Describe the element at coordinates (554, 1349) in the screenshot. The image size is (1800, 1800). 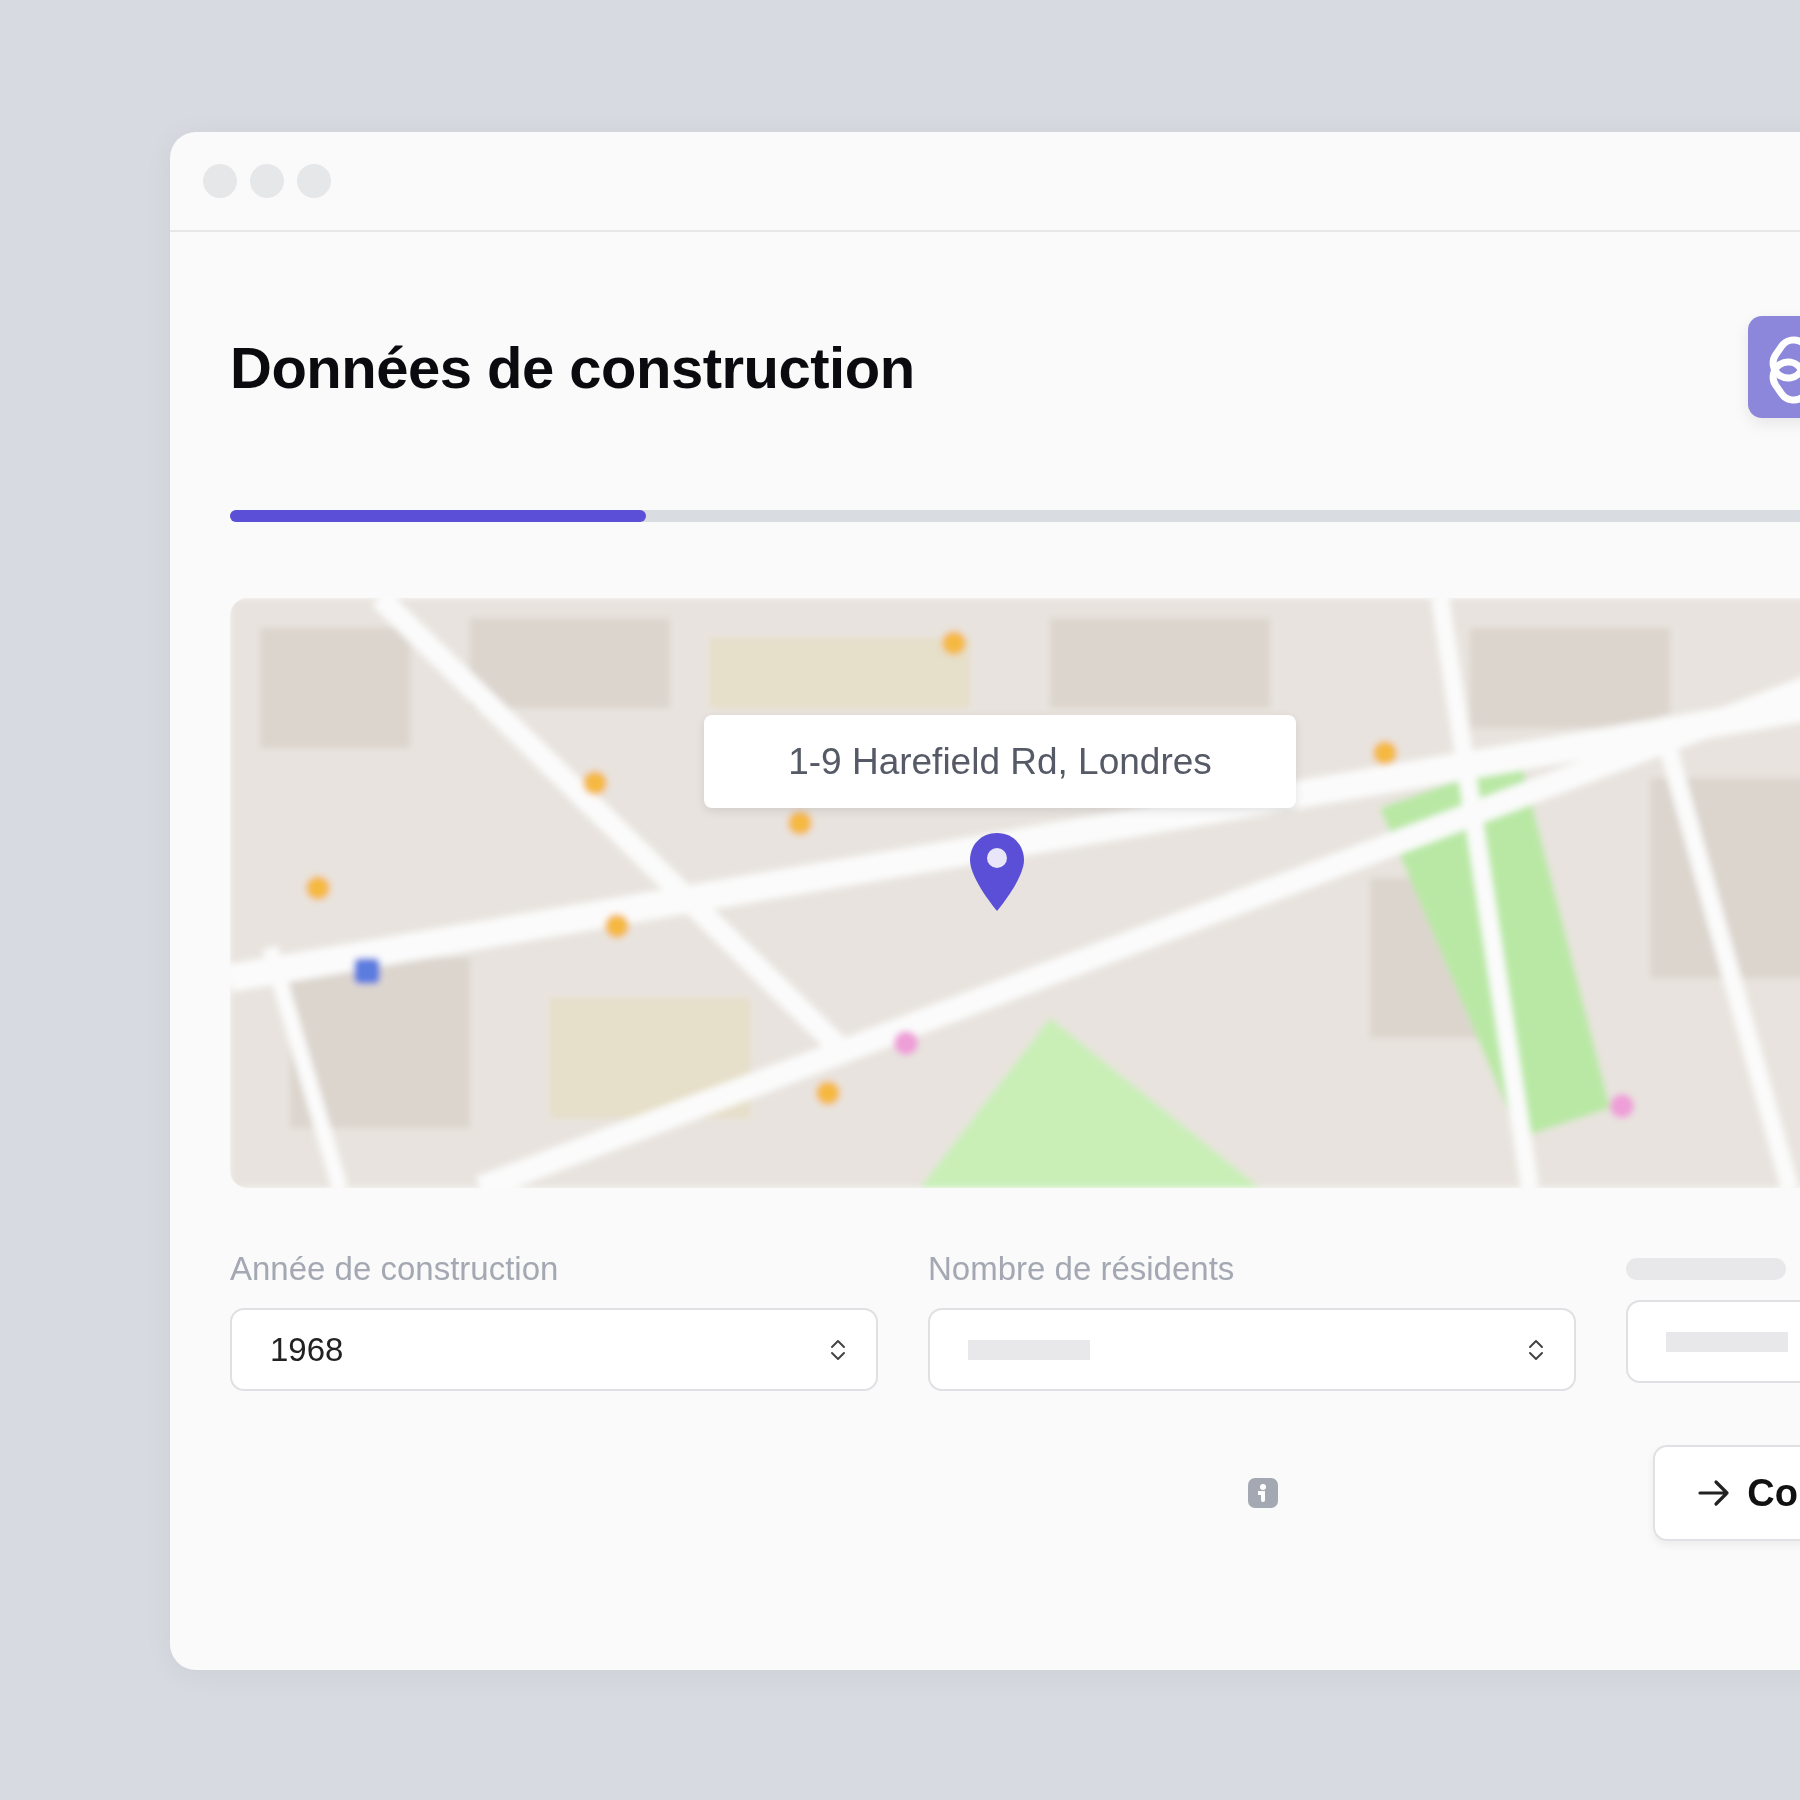
I see `select-field: 1968` at that location.